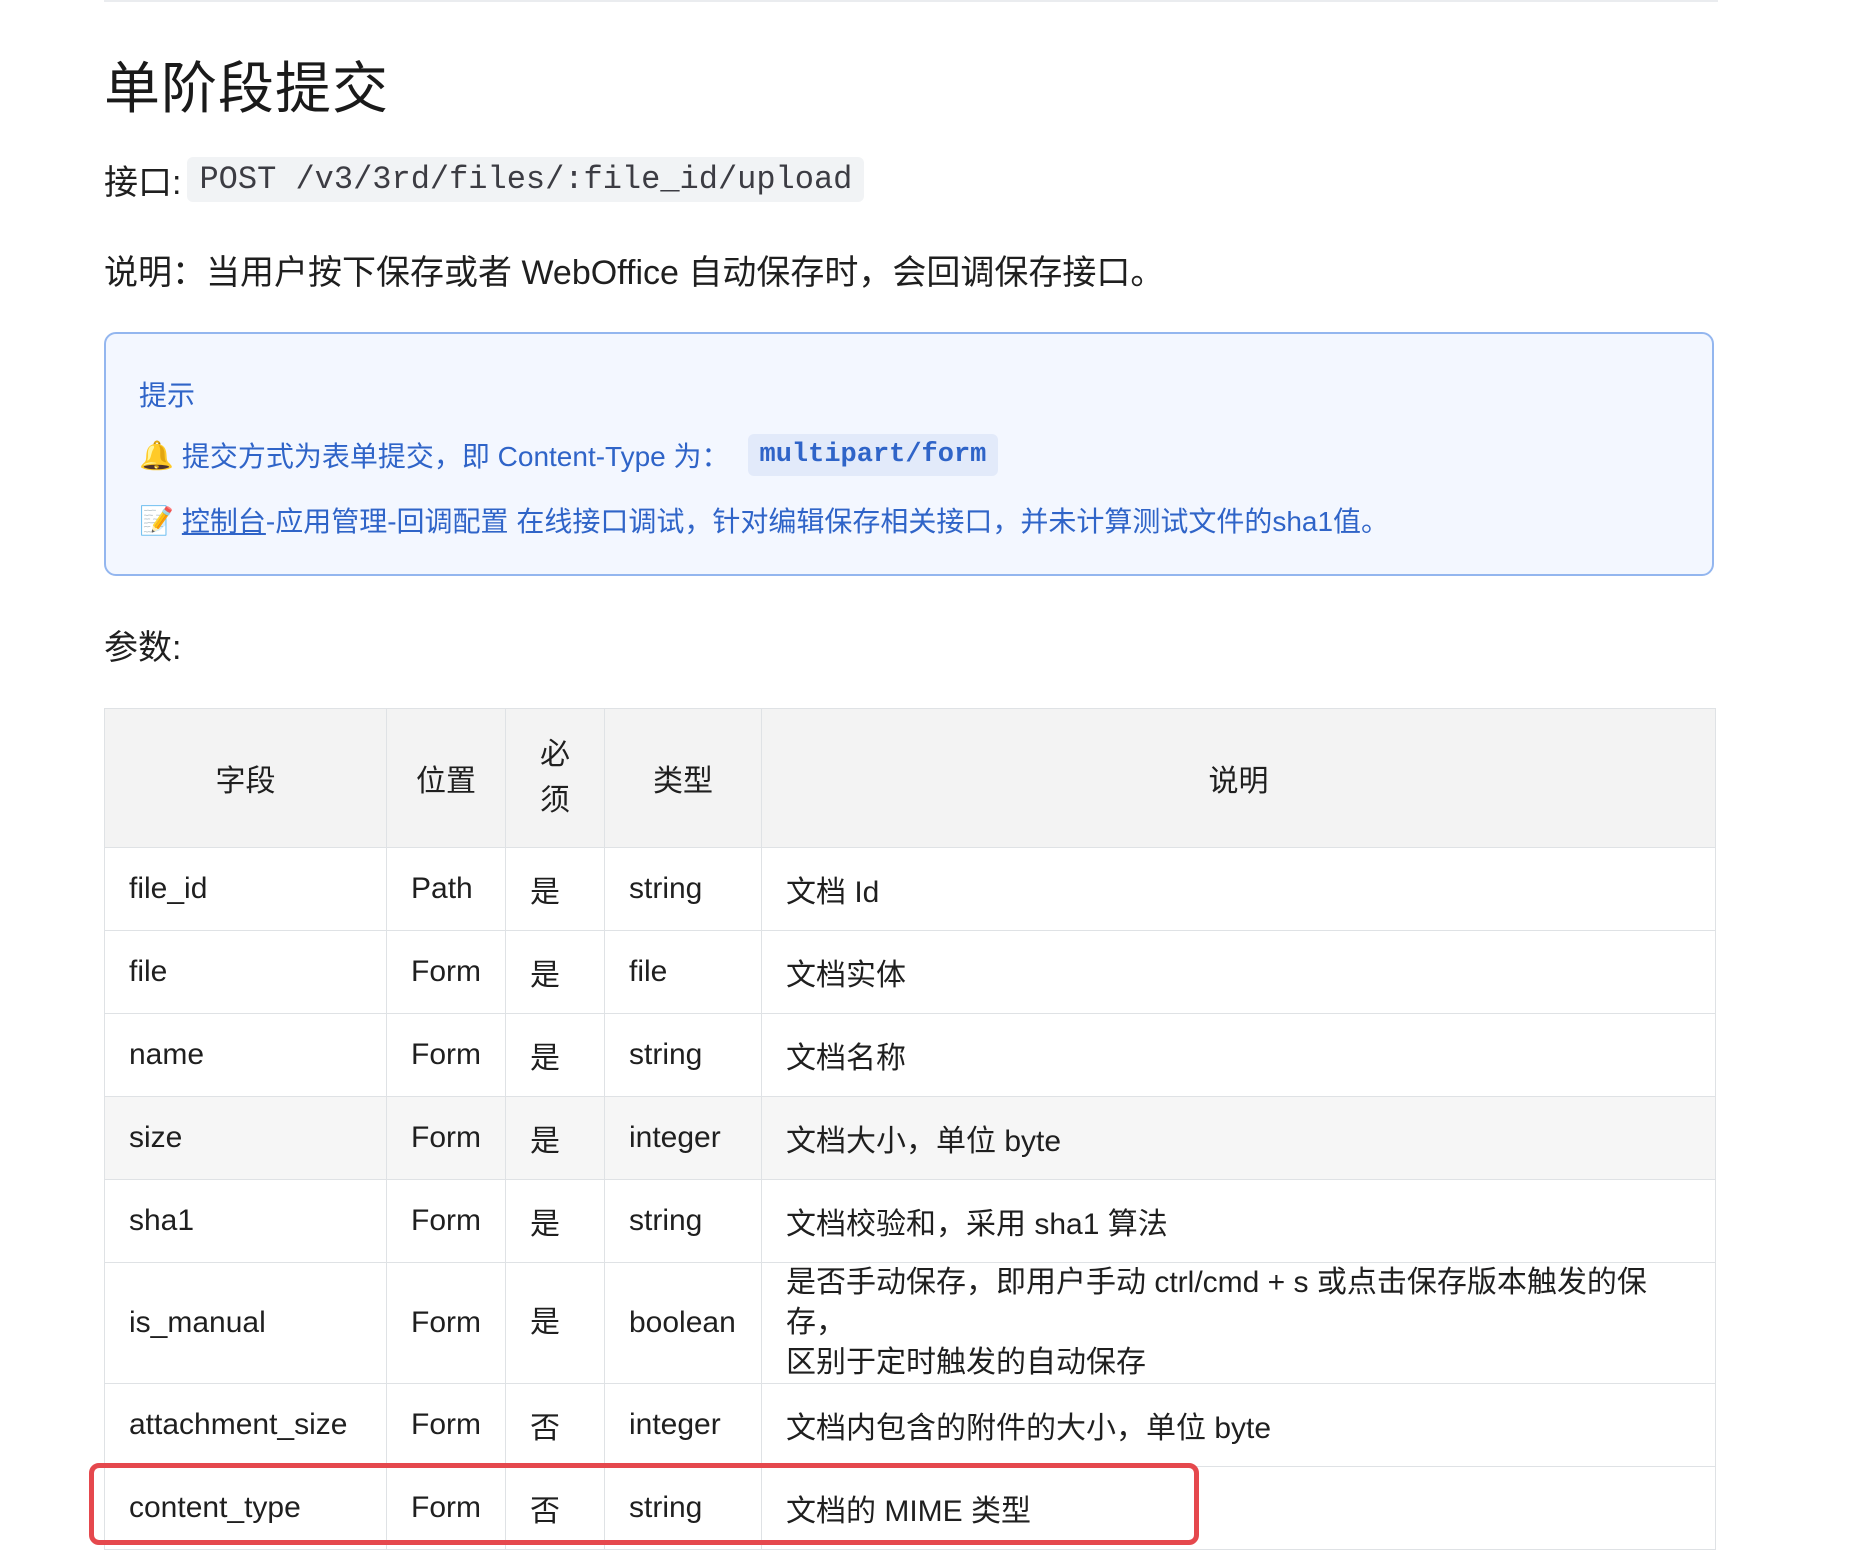 The width and height of the screenshot is (1850, 1566). What do you see at coordinates (1238, 1508) in the screenshot?
I see `row-description: 文档的 MIME 类型` at bounding box center [1238, 1508].